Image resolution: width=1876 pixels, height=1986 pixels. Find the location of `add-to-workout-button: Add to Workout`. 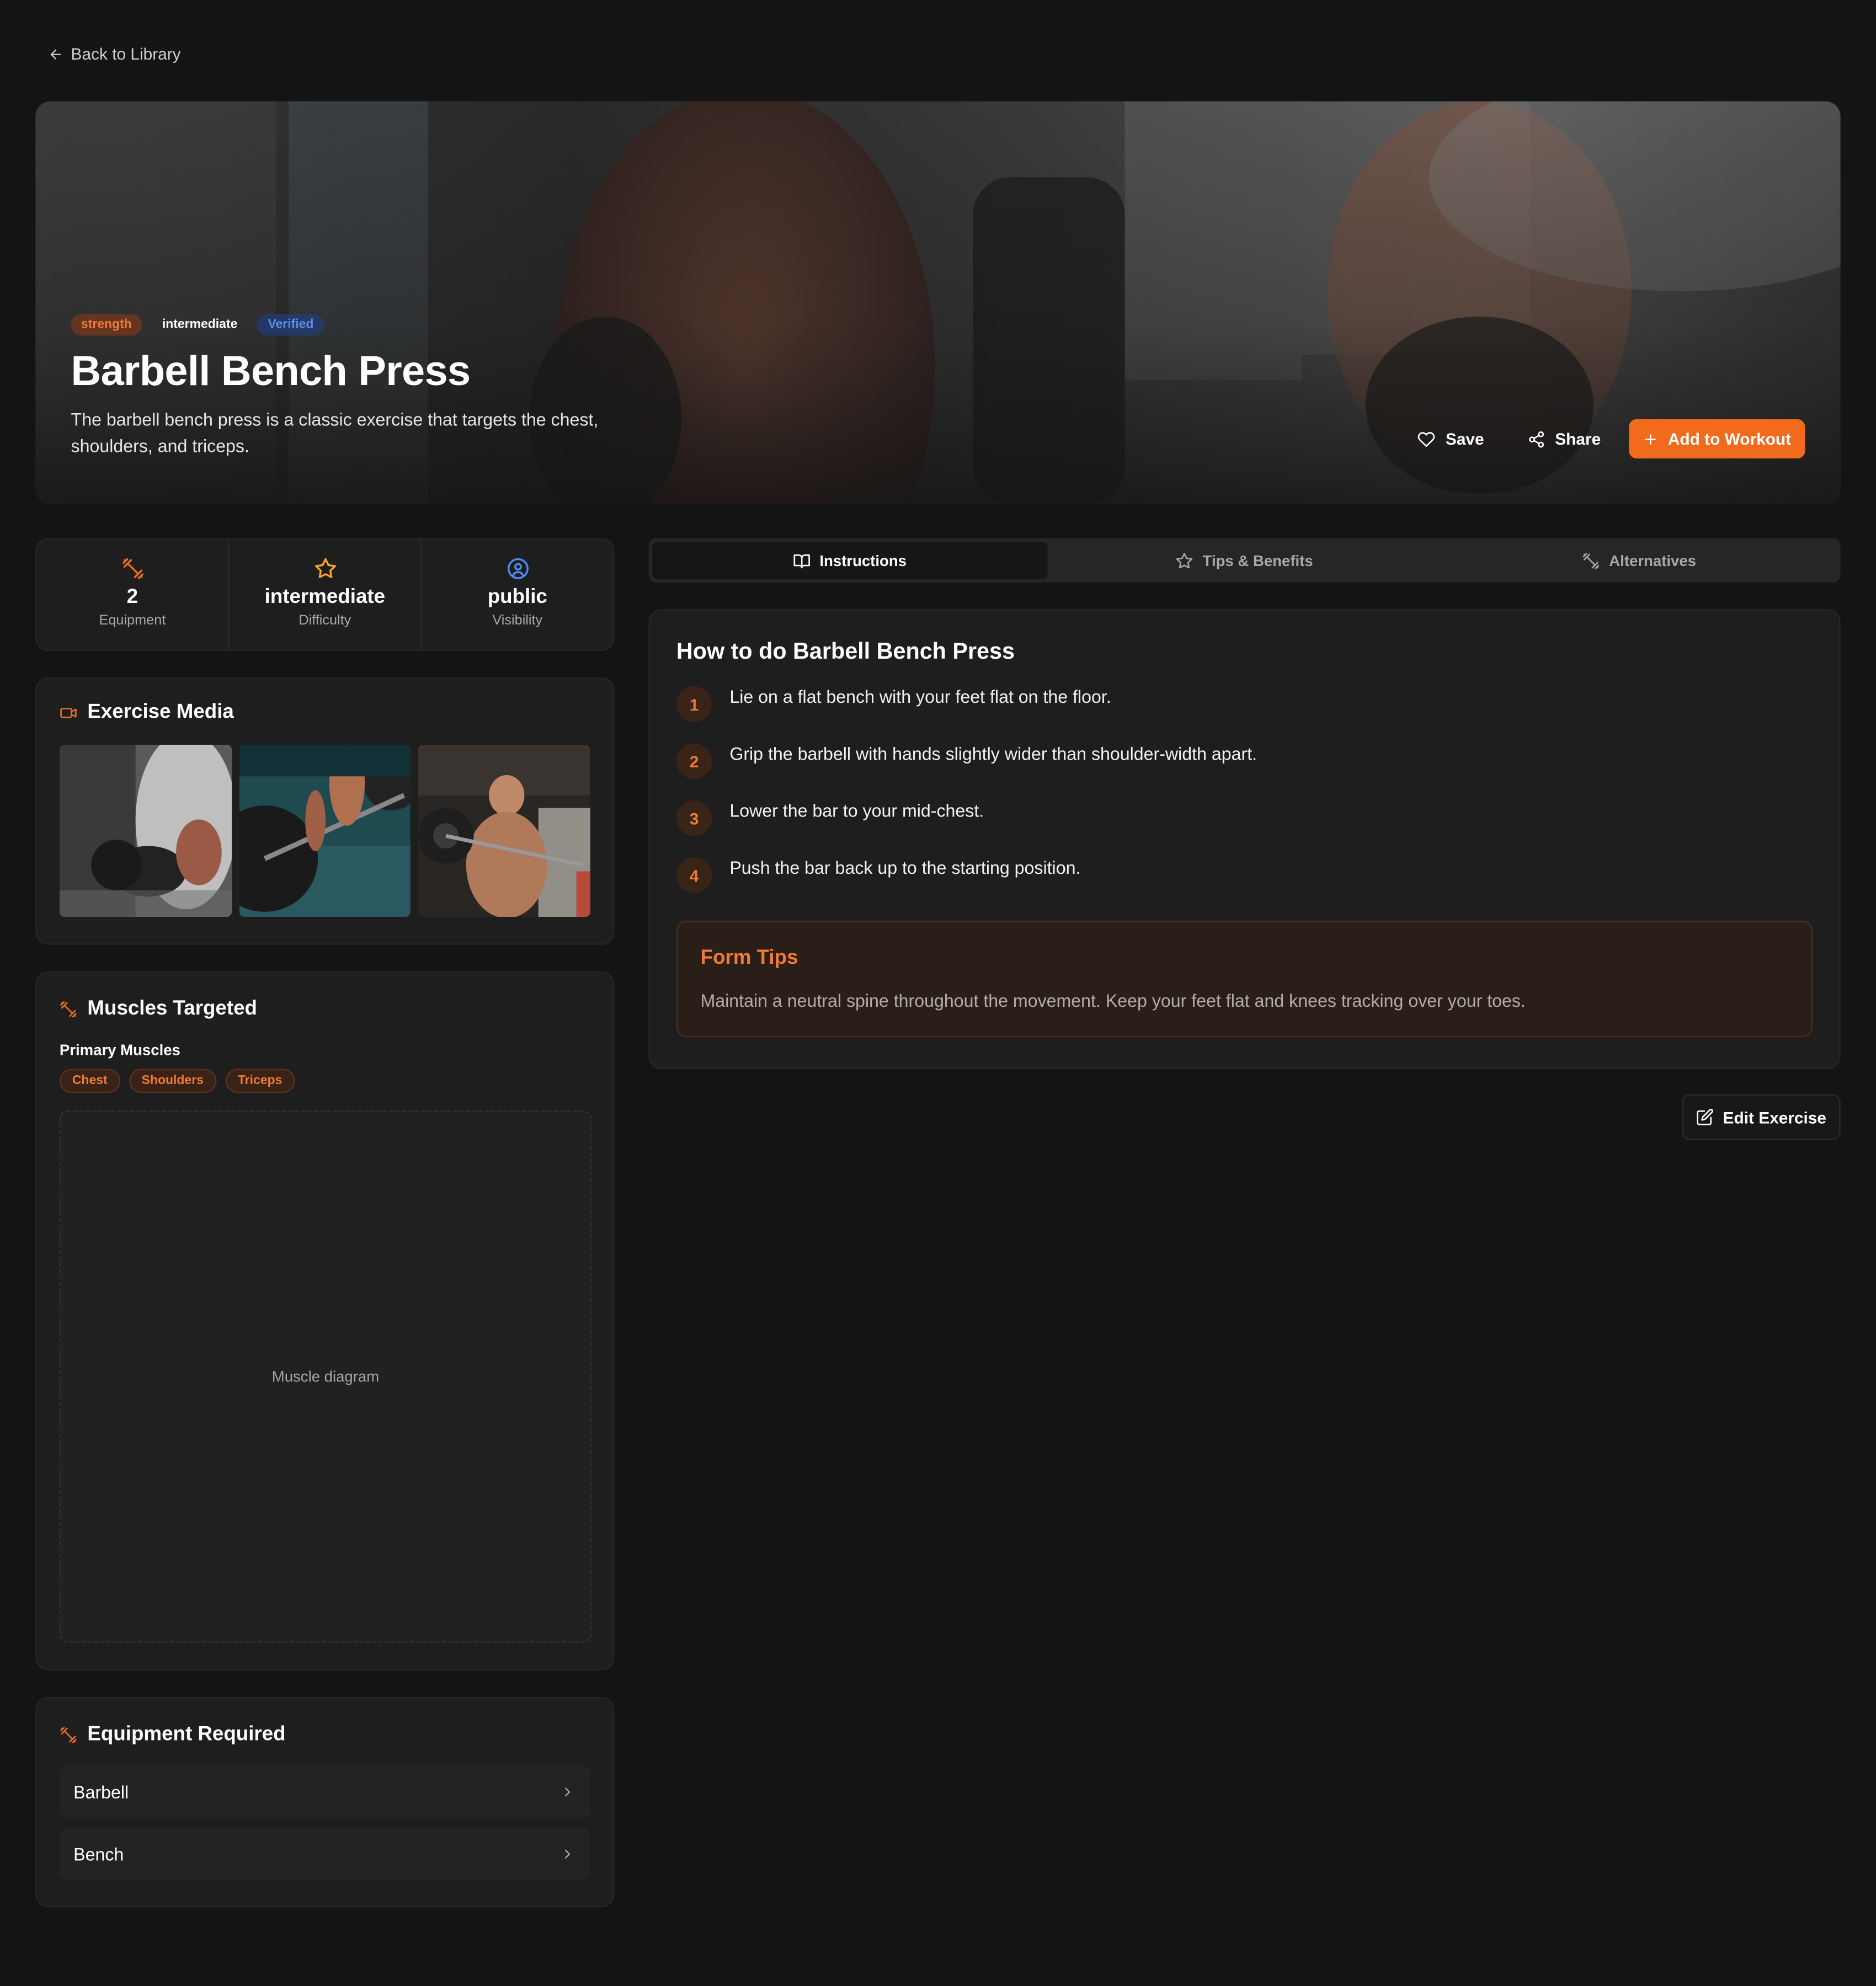

add-to-workout-button: Add to Workout is located at coordinates (1716, 439).